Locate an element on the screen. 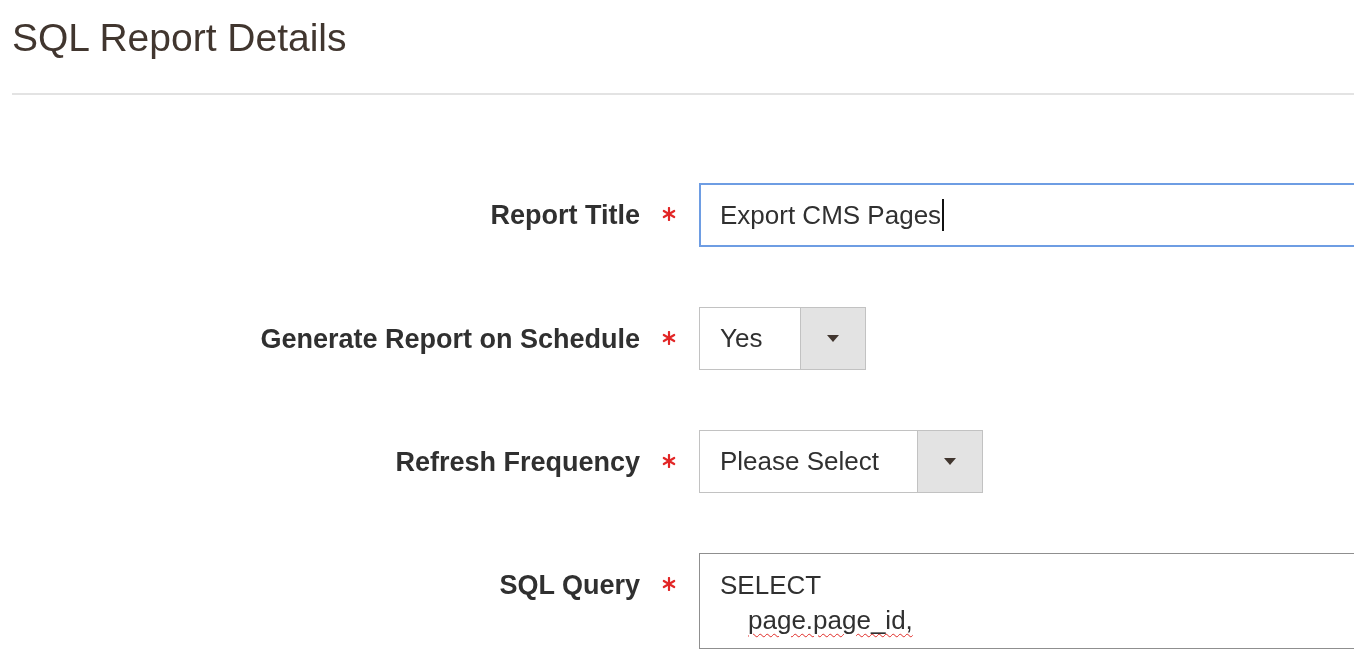  code-line: page.page_id, is located at coordinates (830, 620).